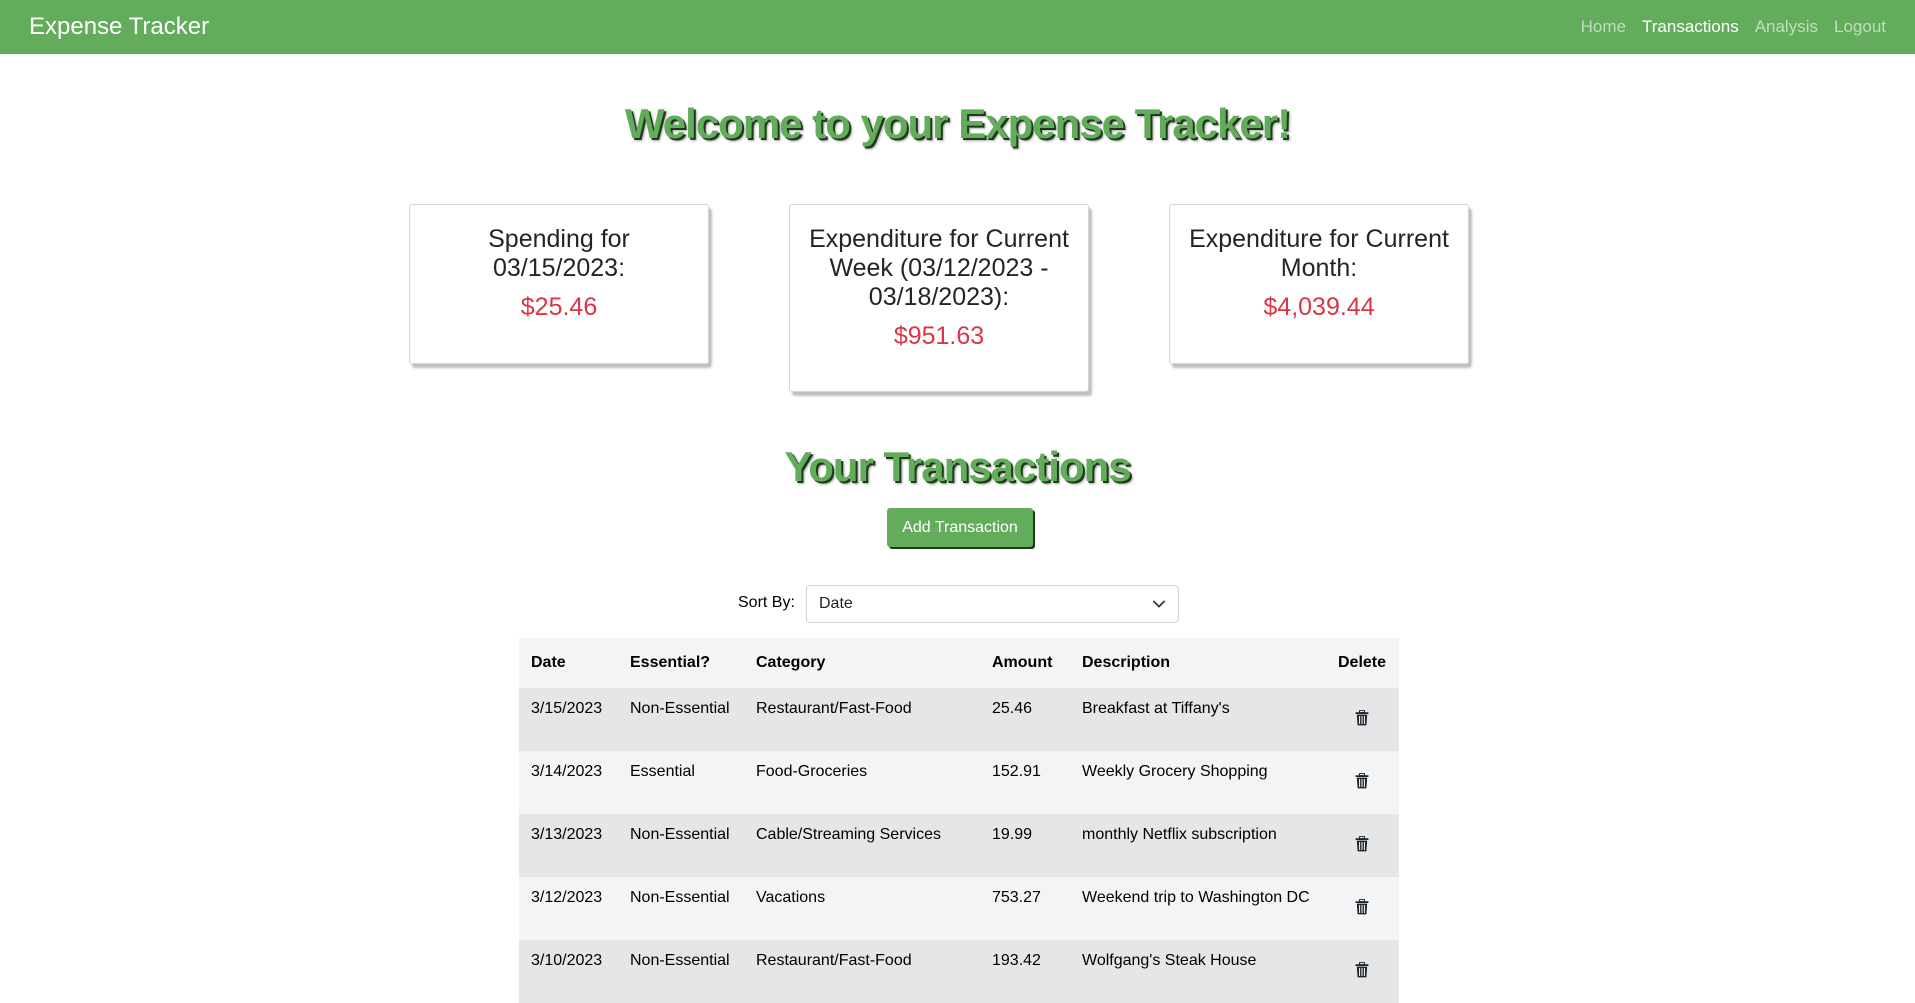 The width and height of the screenshot is (1915, 1003). Describe the element at coordinates (568, 663) in the screenshot. I see `header-date: Date` at that location.